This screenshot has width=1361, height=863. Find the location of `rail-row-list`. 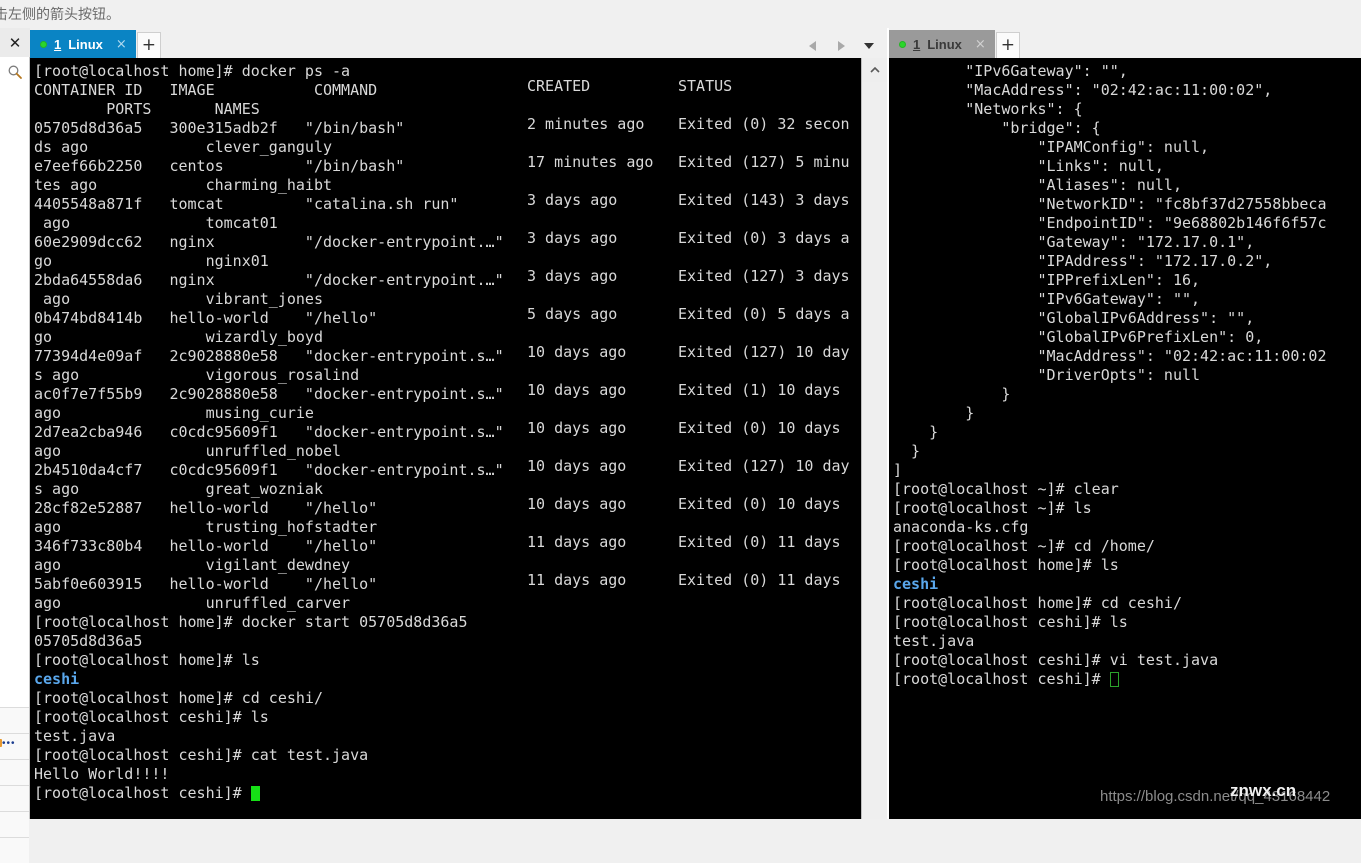

rail-row-list is located at coordinates (14, 785).